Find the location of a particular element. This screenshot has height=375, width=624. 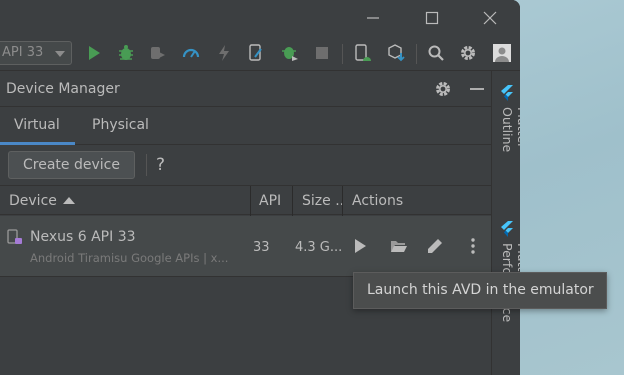

maximize-icon is located at coordinates (432, 18).